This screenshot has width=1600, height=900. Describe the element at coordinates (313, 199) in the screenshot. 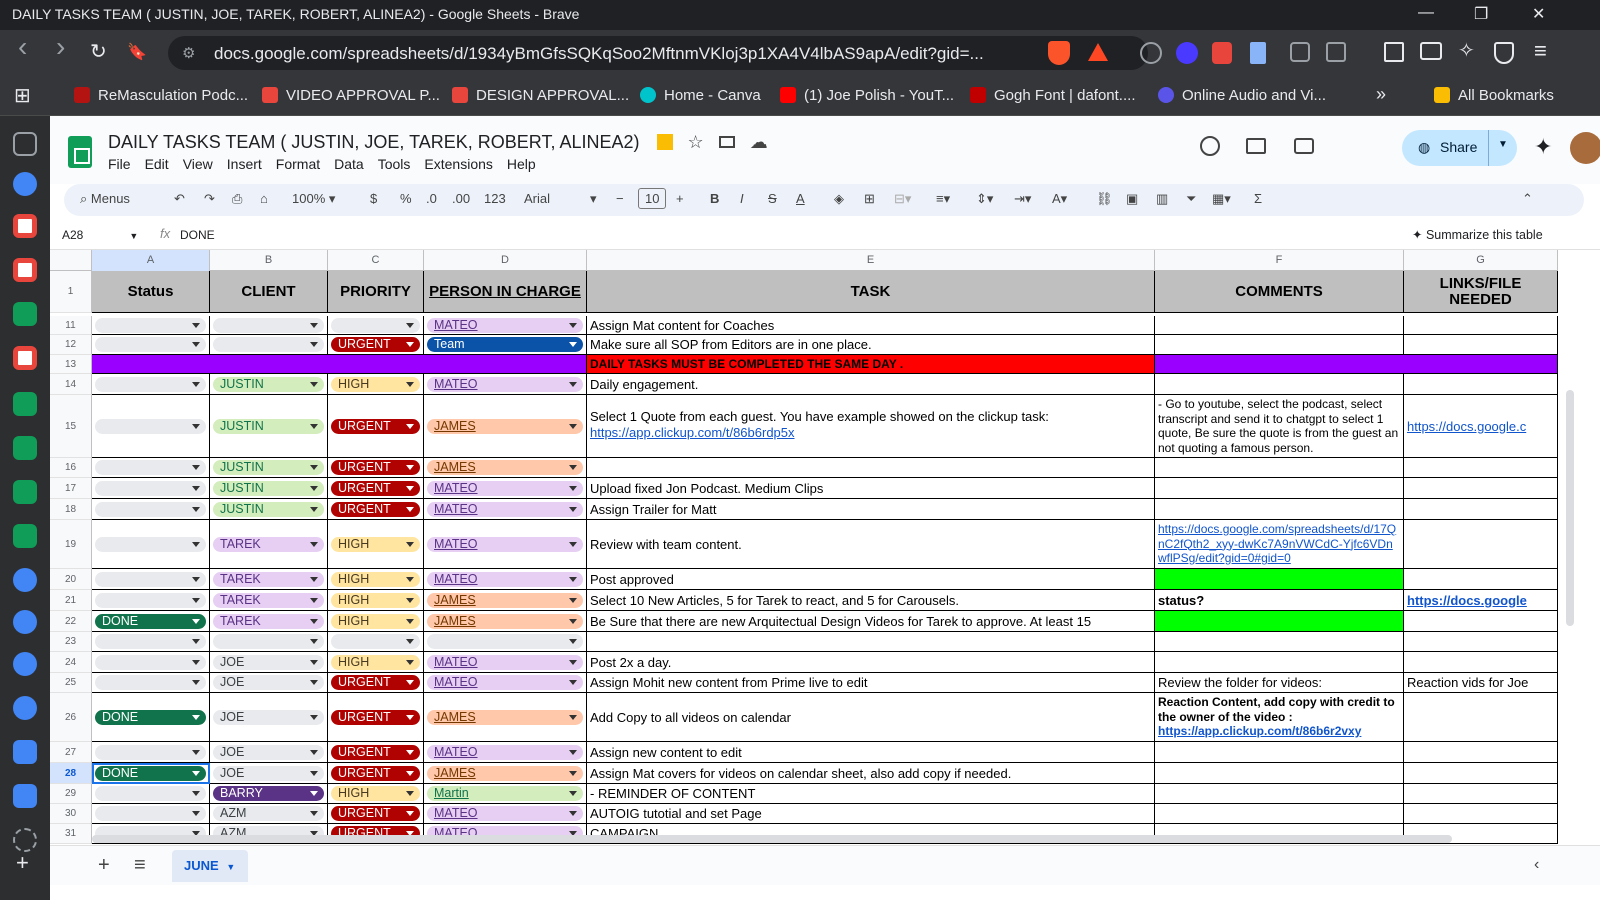

I see `zoom-select: 100% ▾` at that location.